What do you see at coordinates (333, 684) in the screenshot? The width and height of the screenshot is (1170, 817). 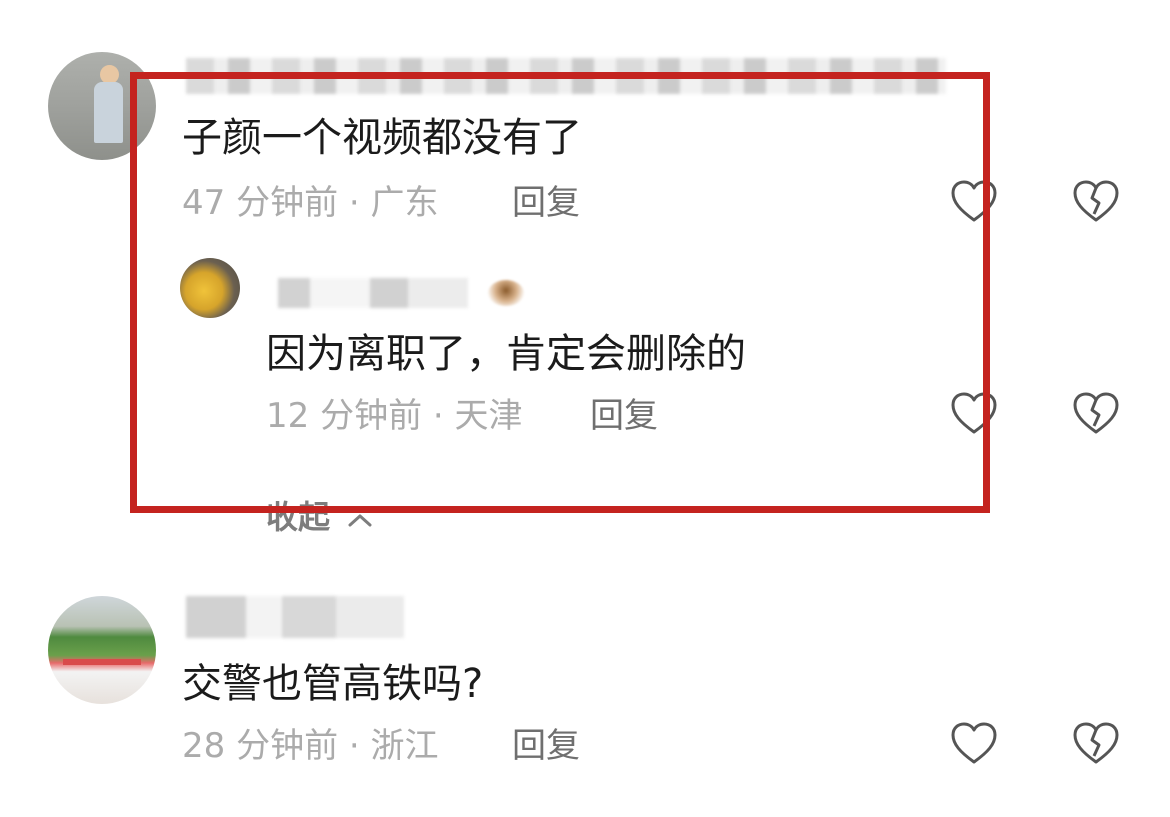 I see `comment-text: 交警也管高铁吗?` at bounding box center [333, 684].